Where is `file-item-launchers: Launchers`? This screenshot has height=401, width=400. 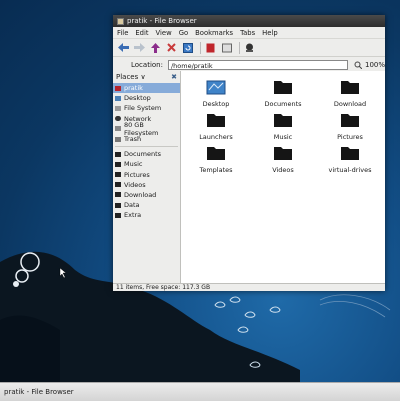 file-item-launchers: Launchers is located at coordinates (216, 126).